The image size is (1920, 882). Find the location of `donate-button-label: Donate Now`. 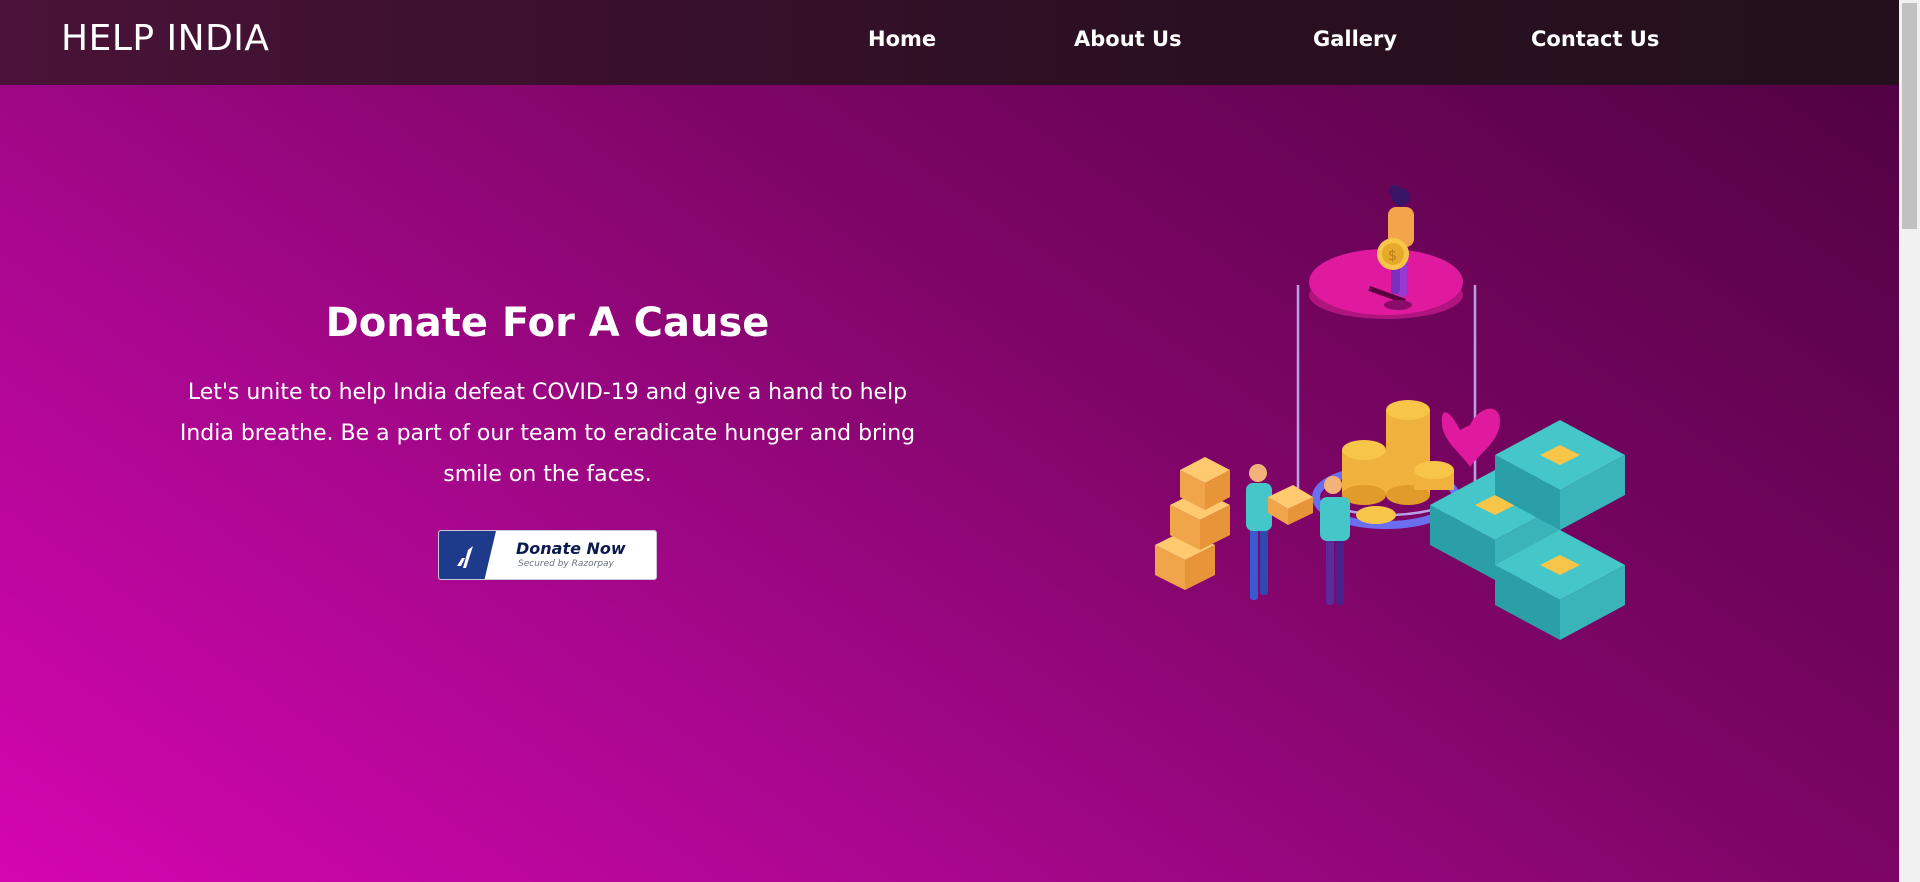

donate-button-label: Donate Now is located at coordinates (571, 548).